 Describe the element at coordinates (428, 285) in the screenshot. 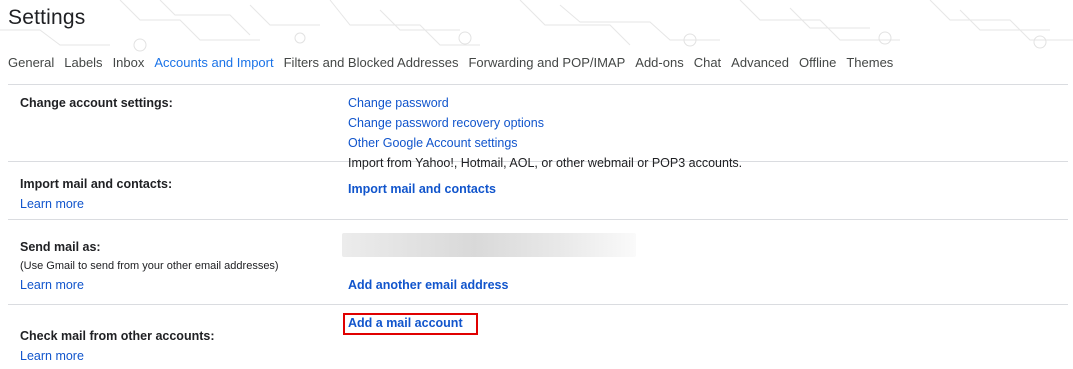

I see `add-another-email-address-link: Add another email address` at that location.